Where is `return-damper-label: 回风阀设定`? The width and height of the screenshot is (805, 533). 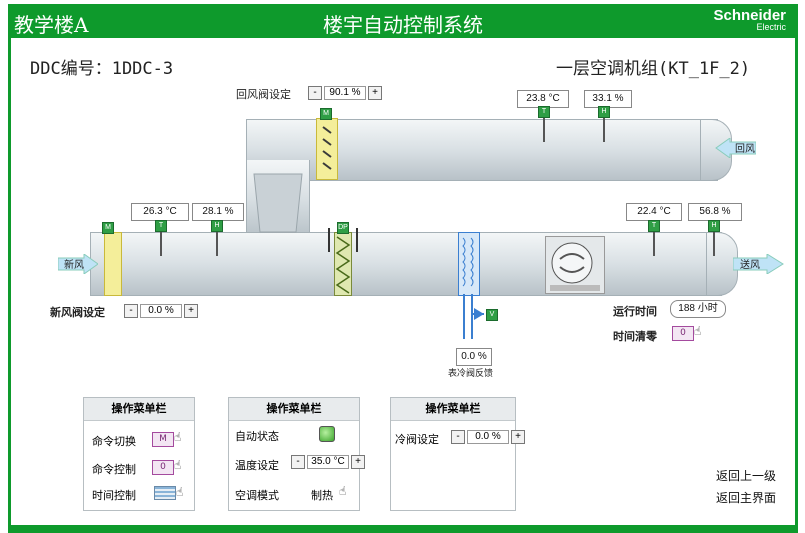 return-damper-label: 回风阀设定 is located at coordinates (263, 94).